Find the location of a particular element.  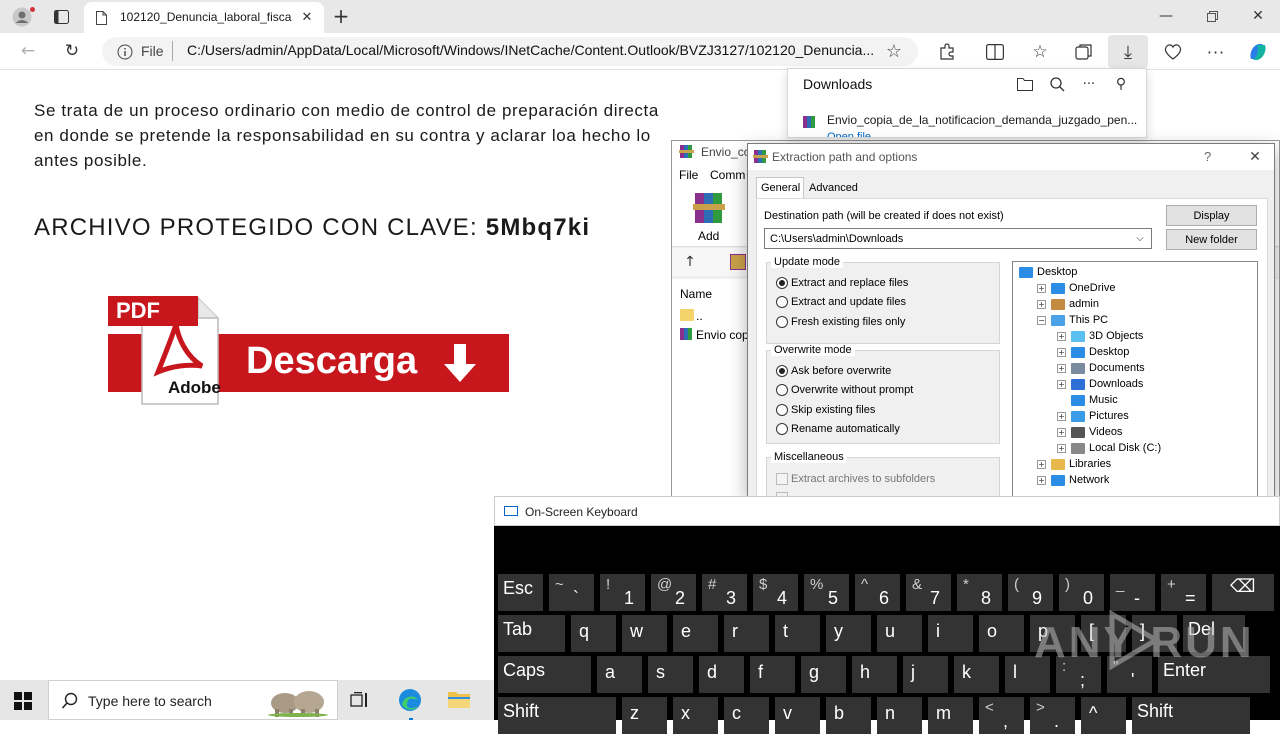

collections-icon is located at coordinates (1084, 52).